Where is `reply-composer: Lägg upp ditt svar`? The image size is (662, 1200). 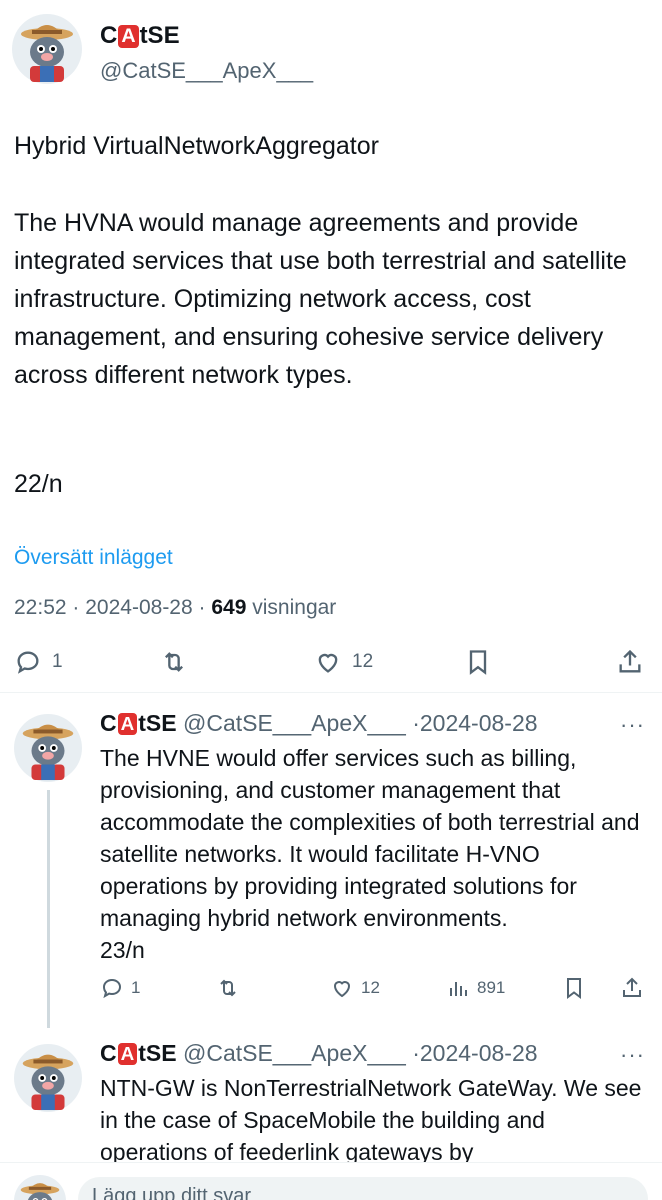 reply-composer: Lägg upp ditt svar is located at coordinates (331, 1181).